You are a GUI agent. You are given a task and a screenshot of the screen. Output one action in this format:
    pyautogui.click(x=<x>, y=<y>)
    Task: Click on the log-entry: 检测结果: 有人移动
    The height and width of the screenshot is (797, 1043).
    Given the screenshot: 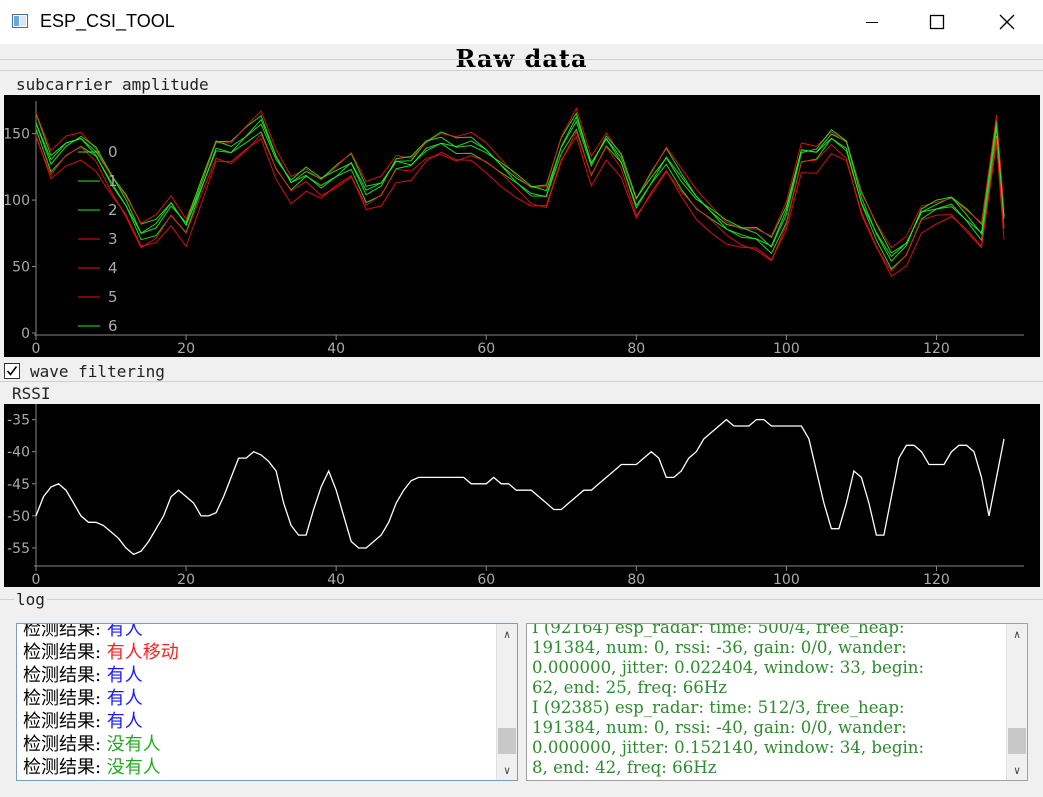 What is the action you would take?
    pyautogui.click(x=101, y=652)
    